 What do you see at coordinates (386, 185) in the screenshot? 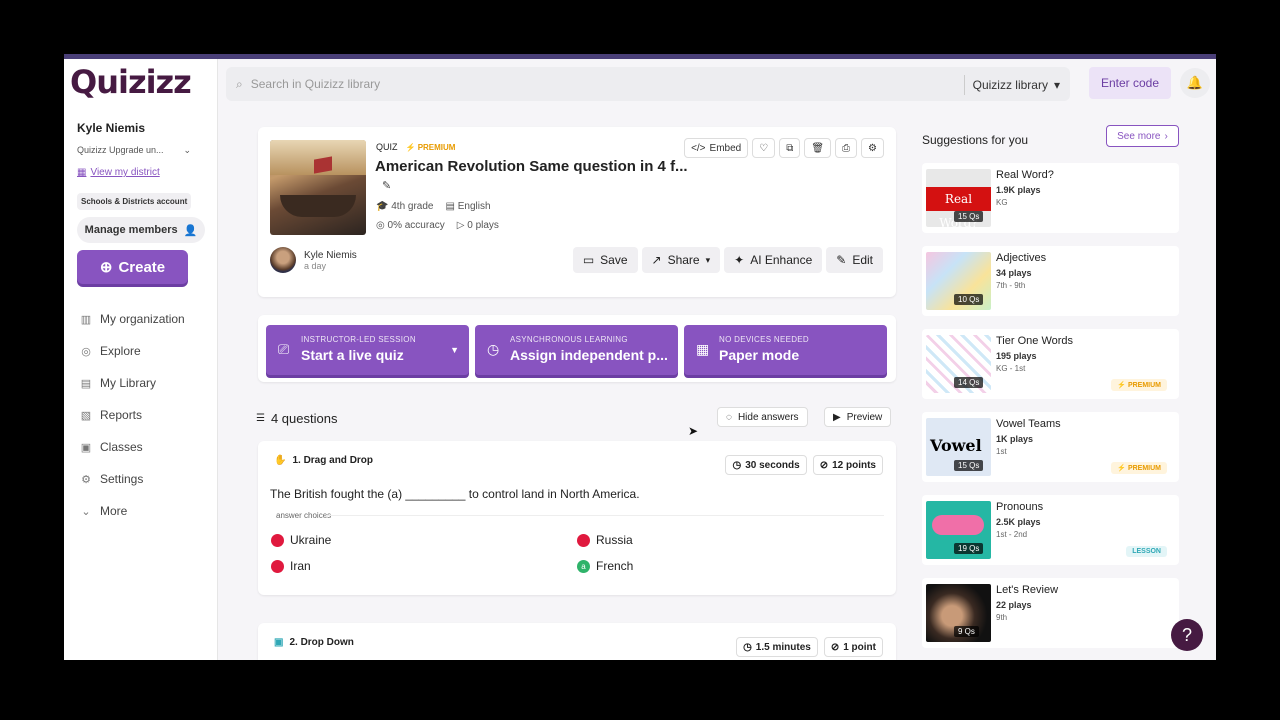
I see `pencil-icon: ✎` at bounding box center [386, 185].